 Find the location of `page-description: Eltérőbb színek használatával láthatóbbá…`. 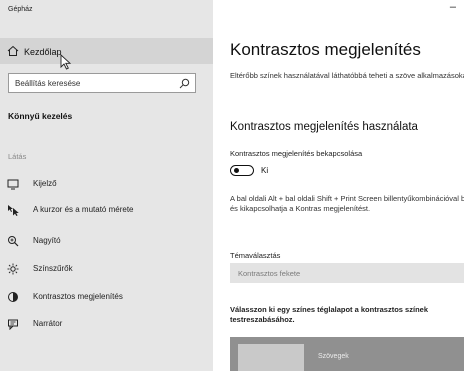

page-description: Eltérőbb színek használatával láthatóbbá… is located at coordinates (347, 75).